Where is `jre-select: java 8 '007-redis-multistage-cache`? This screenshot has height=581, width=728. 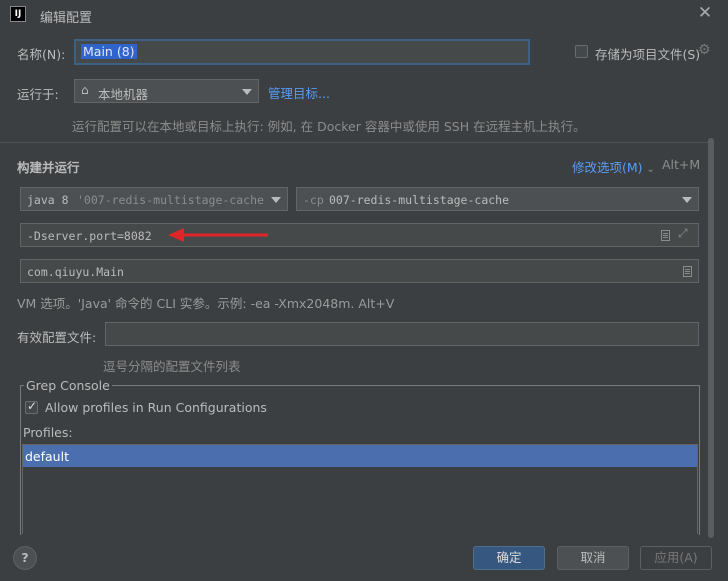
jre-select: java 8 '007-redis-multistage-cache is located at coordinates (154, 199).